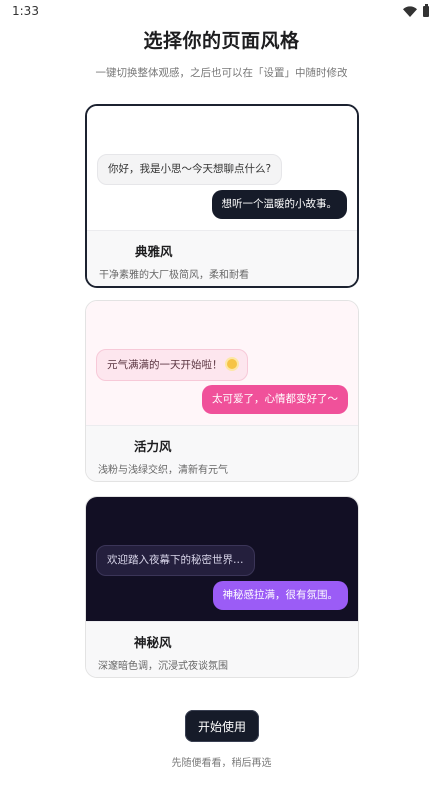  I want to click on style-description: 干净素雅的大厂极简风，柔和耐看, so click(174, 275).